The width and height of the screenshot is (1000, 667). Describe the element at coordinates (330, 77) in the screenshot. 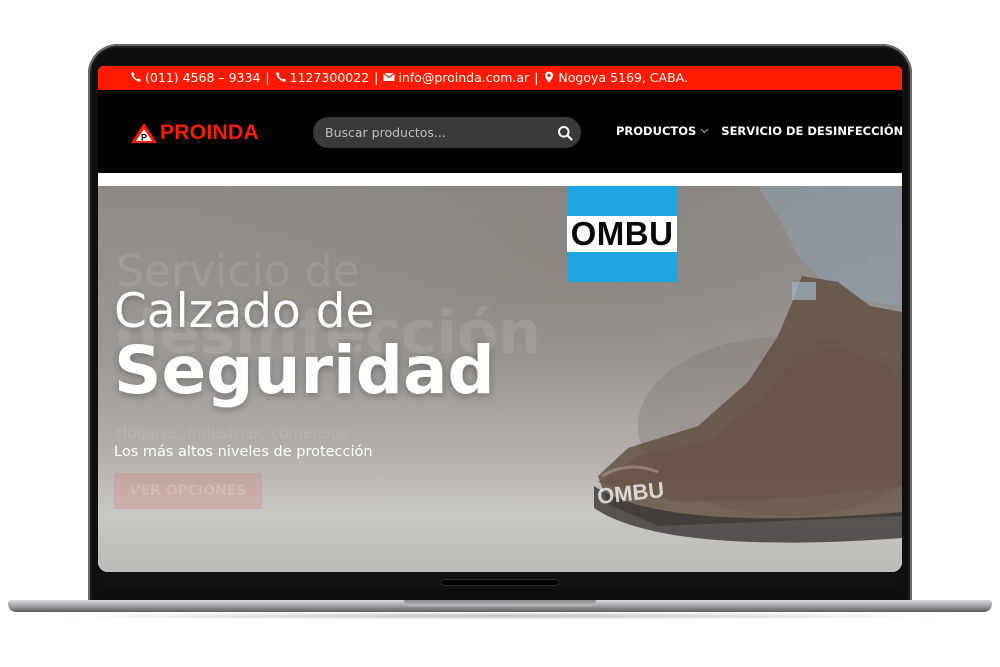

I see `phone-number-2: 1127300022` at that location.